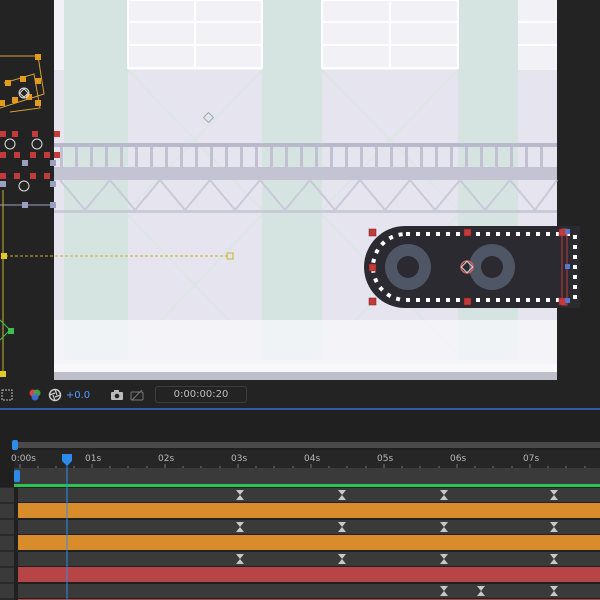  I want to click on work-area-start-handle, so click(17, 476).